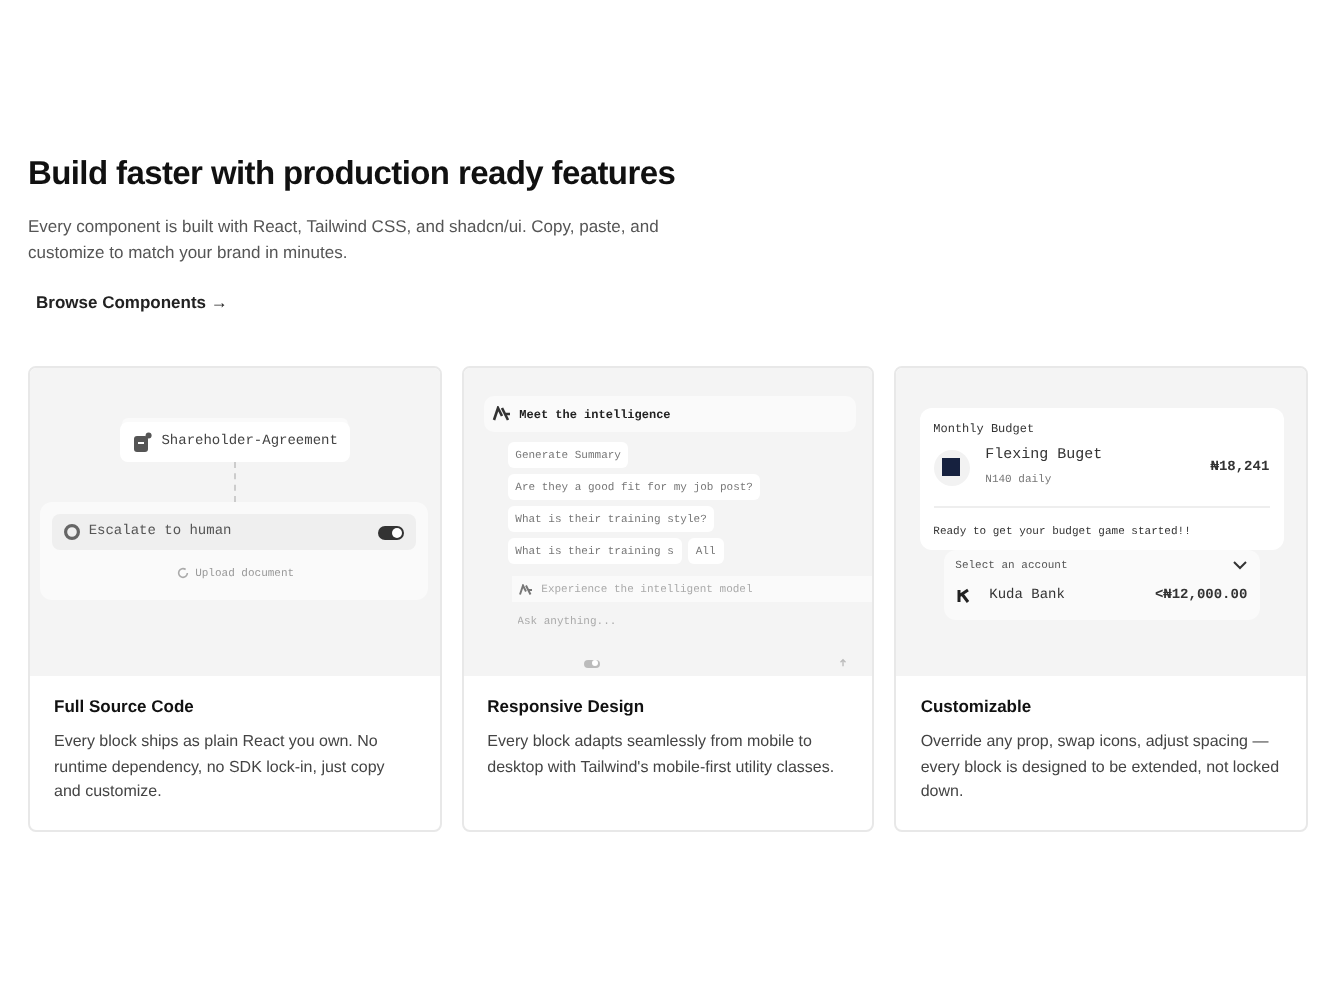 The width and height of the screenshot is (1336, 1002). Describe the element at coordinates (344, 239) in the screenshot. I see `intro-text: Every component is built with React, Tailwind CSS, and shadcn/ui. Copy, paste, and customize to match your brand in minutes.` at that location.